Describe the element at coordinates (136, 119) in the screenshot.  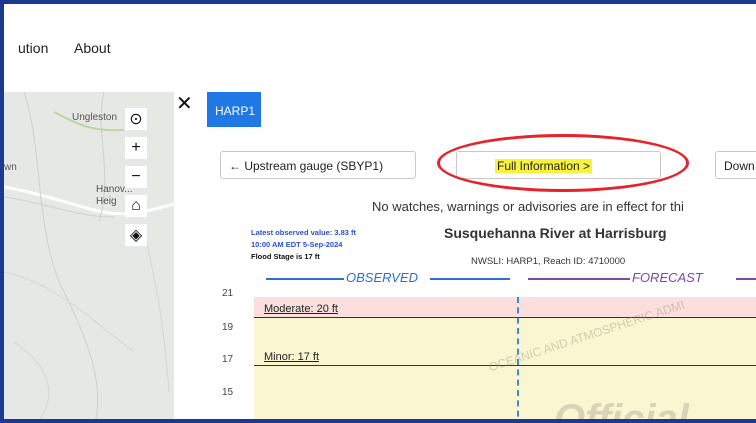
I see `locate-icon: ⊙` at that location.